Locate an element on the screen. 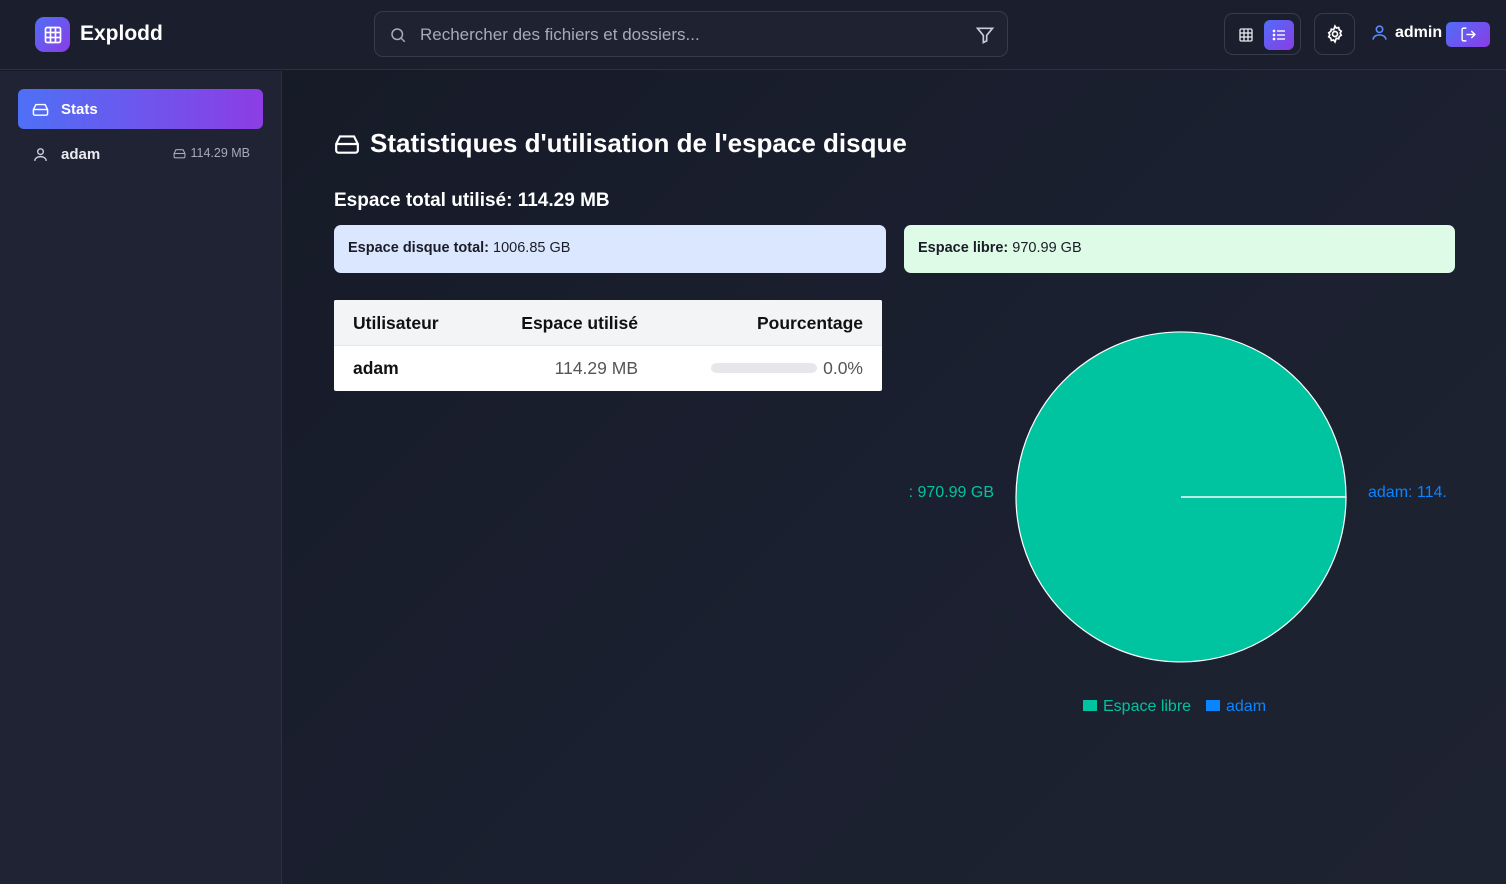 This screenshot has width=1506, height=884. pie-label-free: : 970.99 GB is located at coordinates (951, 492).